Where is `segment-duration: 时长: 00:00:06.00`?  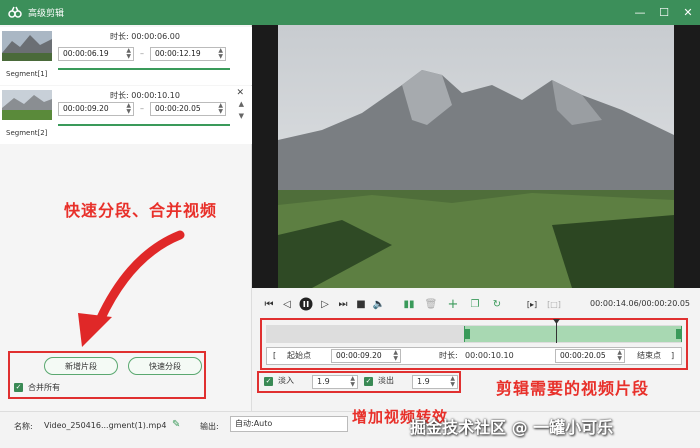
segment-duration: 时长: 00:00:06.00 is located at coordinates (145, 36).